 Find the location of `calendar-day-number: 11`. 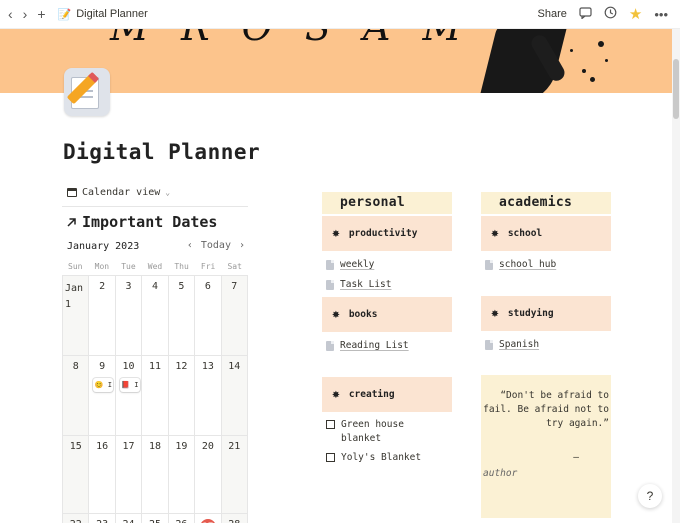

calendar-day-number: 11 is located at coordinates (155, 366).